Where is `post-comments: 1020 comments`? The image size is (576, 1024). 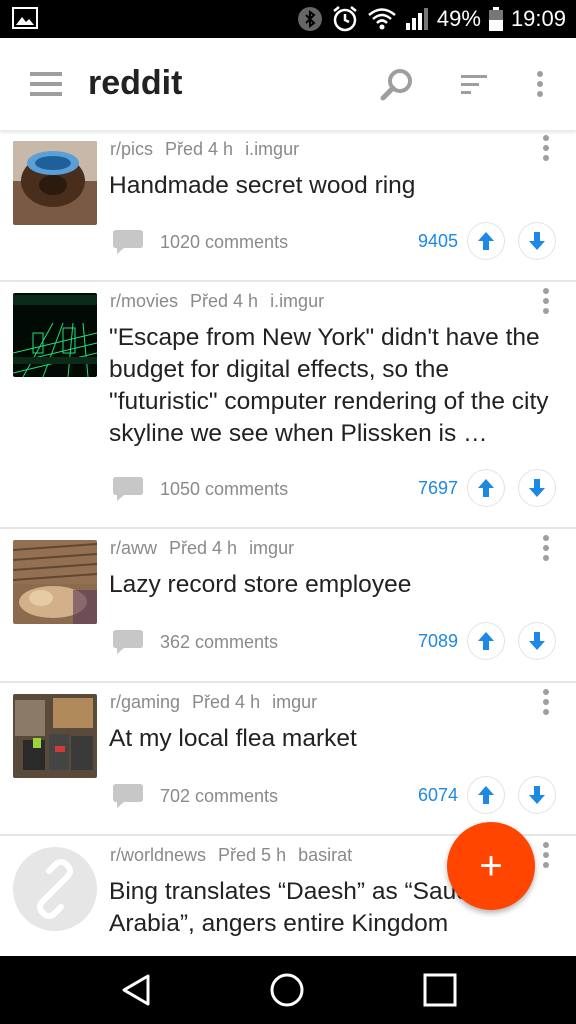 post-comments: 1020 comments is located at coordinates (200, 242).